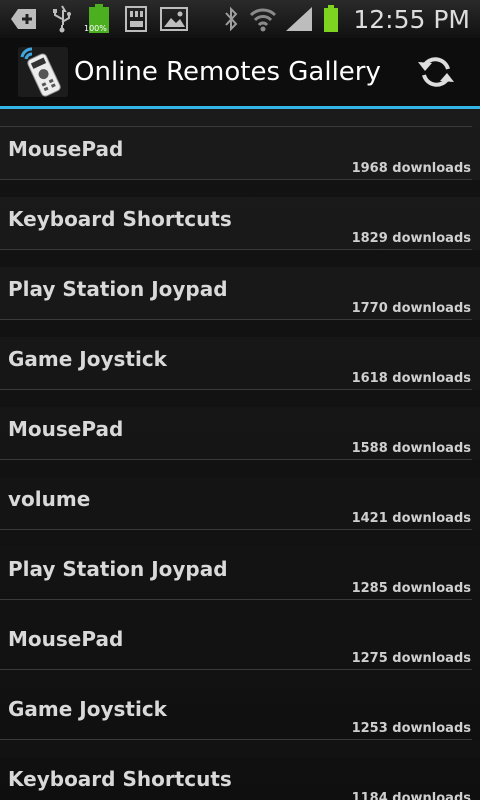 The width and height of the screenshot is (480, 800). What do you see at coordinates (411, 588) in the screenshot?
I see `download-count: 1285 downloads` at bounding box center [411, 588].